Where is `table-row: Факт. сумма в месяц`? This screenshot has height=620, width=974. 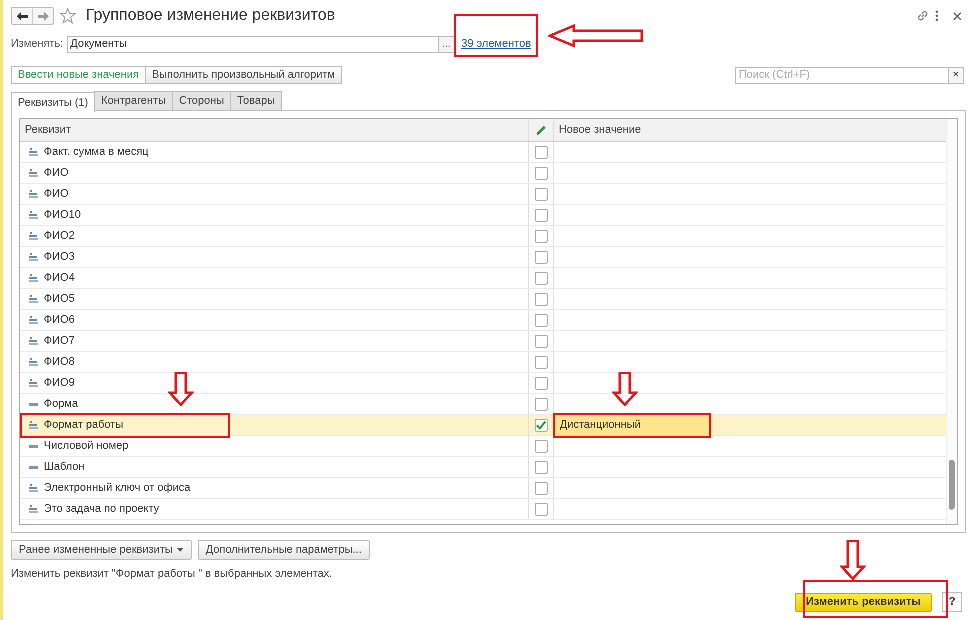
table-row: Факт. сумма в месяц is located at coordinates (483, 152).